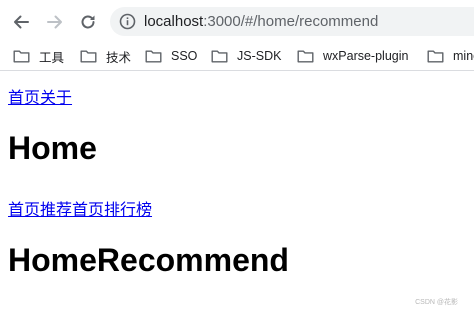 This screenshot has height=311, width=474. What do you see at coordinates (463, 56) in the screenshot?
I see `bookmark-label: mine` at bounding box center [463, 56].